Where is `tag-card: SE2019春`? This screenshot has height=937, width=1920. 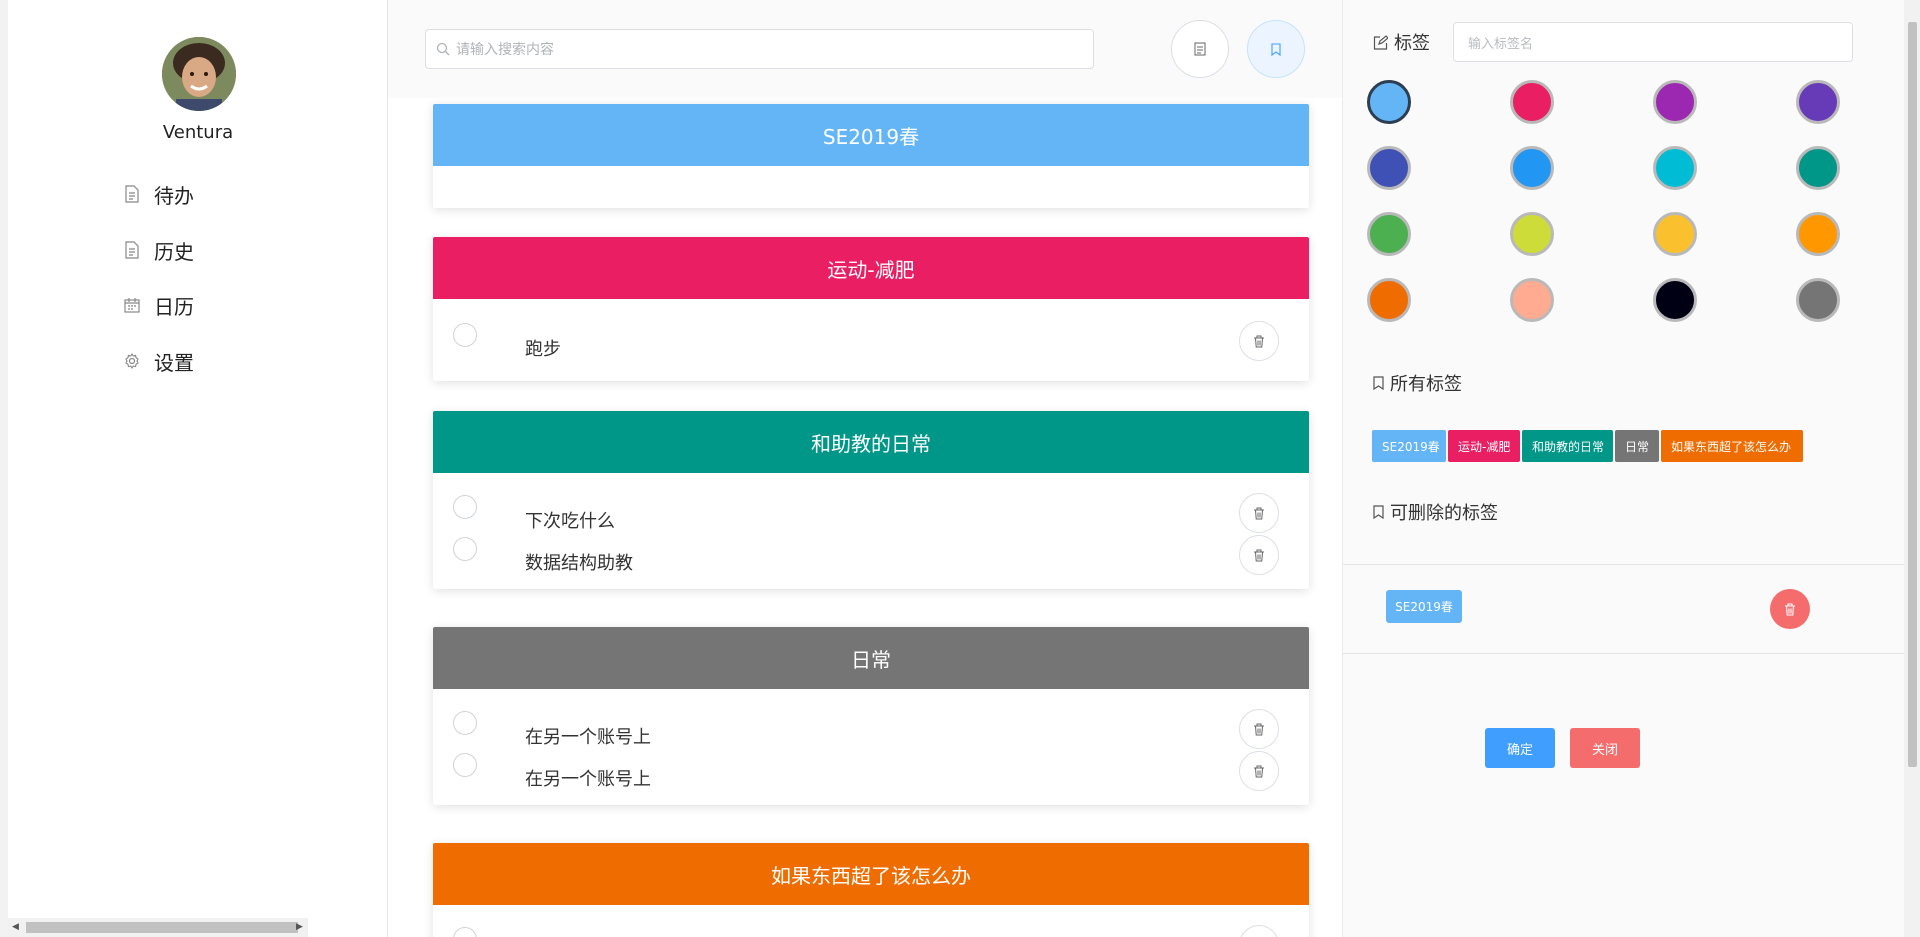
tag-card: SE2019春 is located at coordinates (871, 156).